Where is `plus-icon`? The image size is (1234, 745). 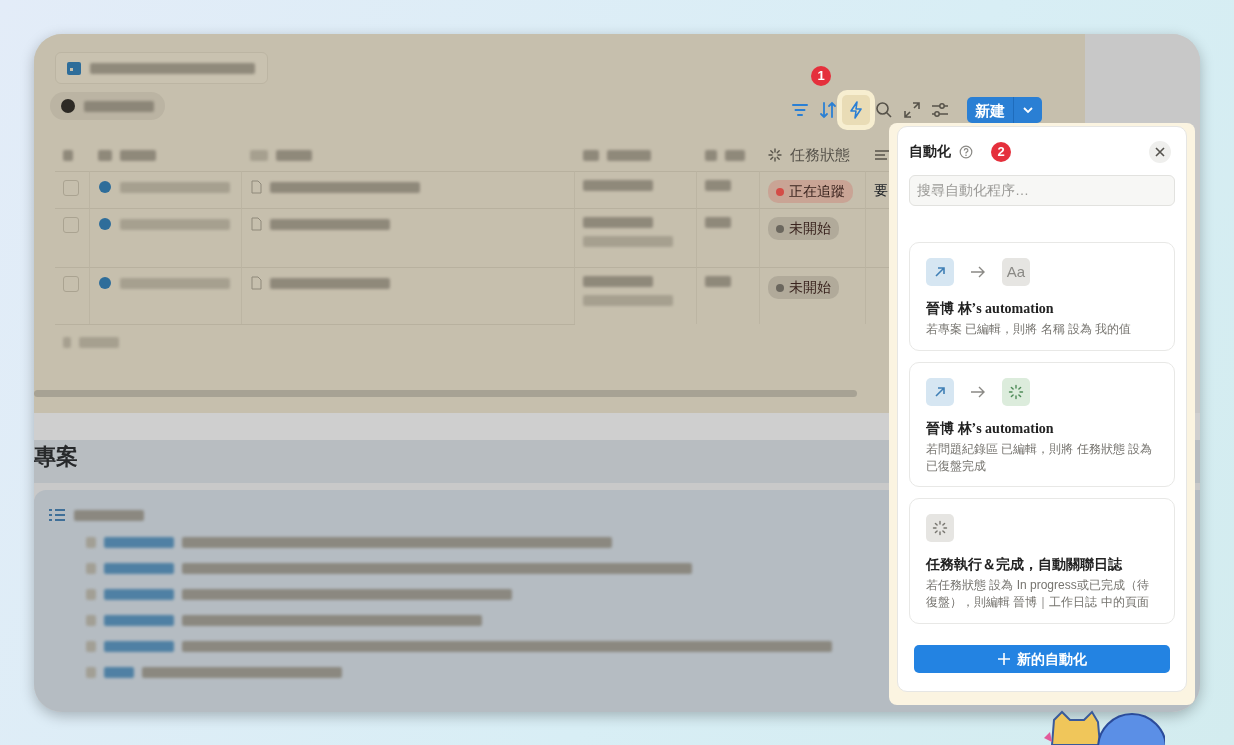 plus-icon is located at coordinates (1004, 659).